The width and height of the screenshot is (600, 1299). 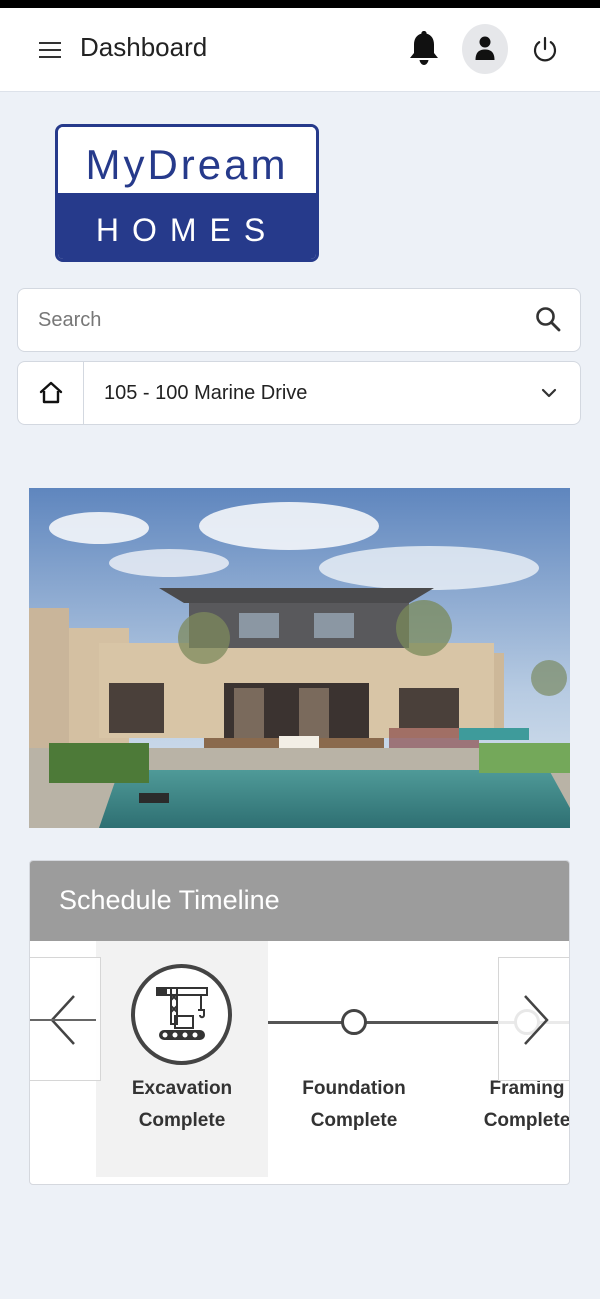 I want to click on logo-text-mydream: MyDream, so click(x=186, y=164).